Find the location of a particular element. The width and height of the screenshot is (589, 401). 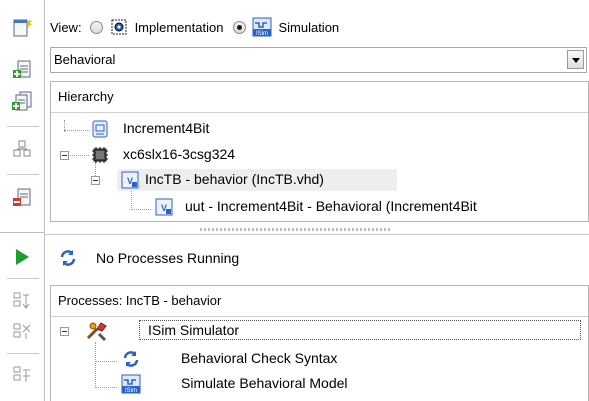

processes-header: Processes: IncTB - behavior is located at coordinates (319, 301).